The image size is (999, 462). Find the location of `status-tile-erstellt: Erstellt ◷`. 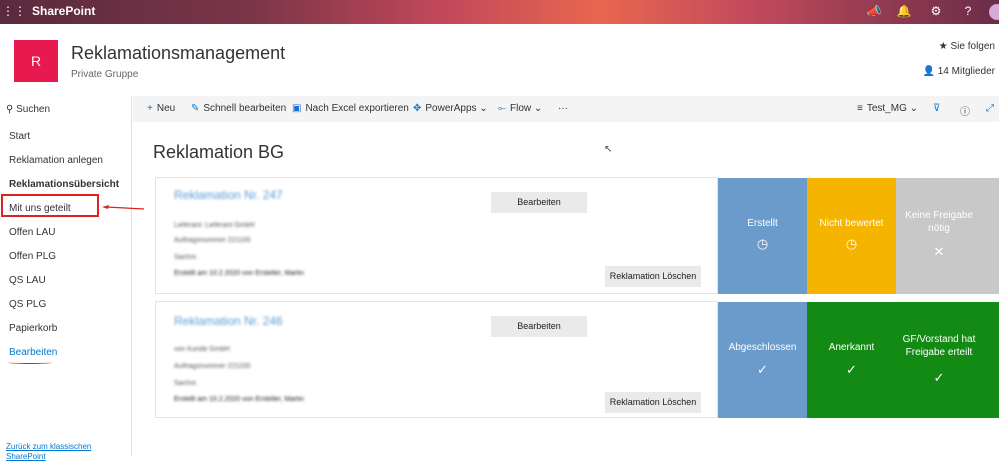

status-tile-erstellt: Erstellt ◷ is located at coordinates (762, 236).